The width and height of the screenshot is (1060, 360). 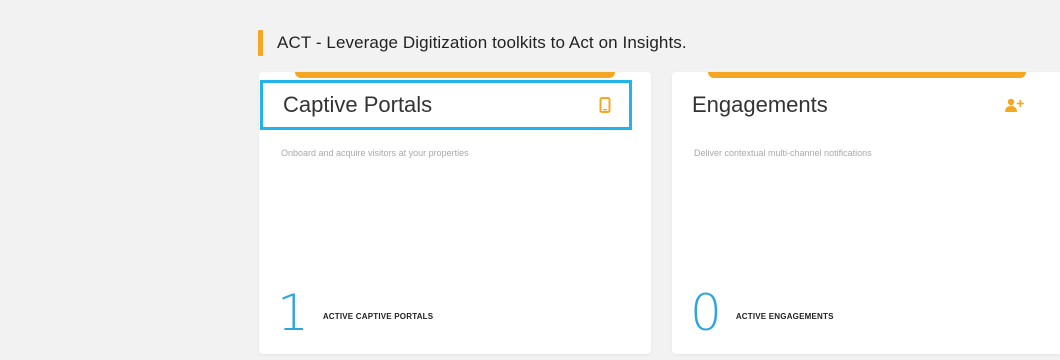 What do you see at coordinates (706, 313) in the screenshot?
I see `stat-value: 0` at bounding box center [706, 313].